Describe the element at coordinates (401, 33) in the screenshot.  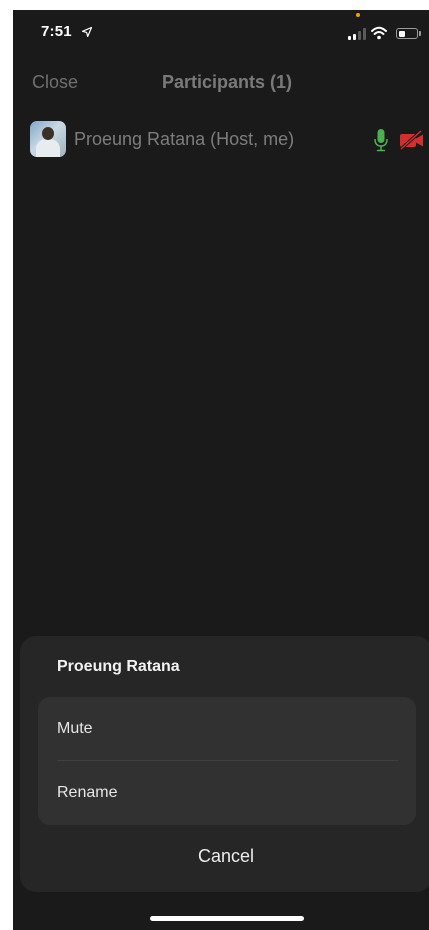
I see `battery-level` at that location.